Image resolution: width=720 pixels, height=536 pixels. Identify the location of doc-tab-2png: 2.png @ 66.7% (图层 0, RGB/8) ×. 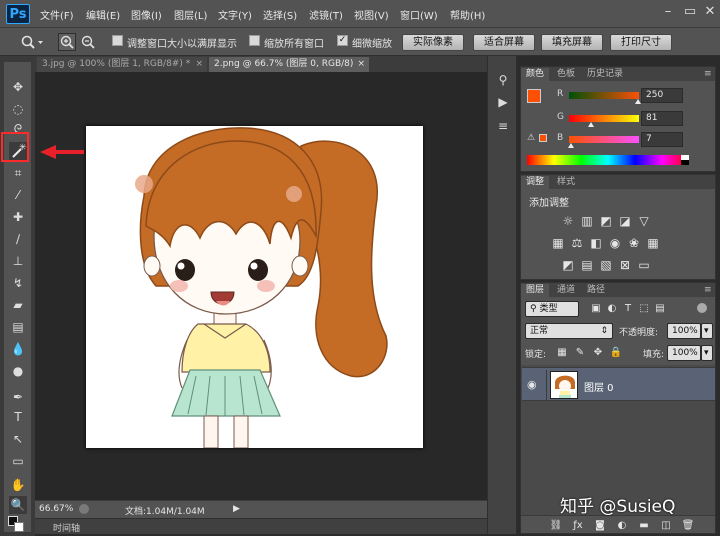
(289, 64).